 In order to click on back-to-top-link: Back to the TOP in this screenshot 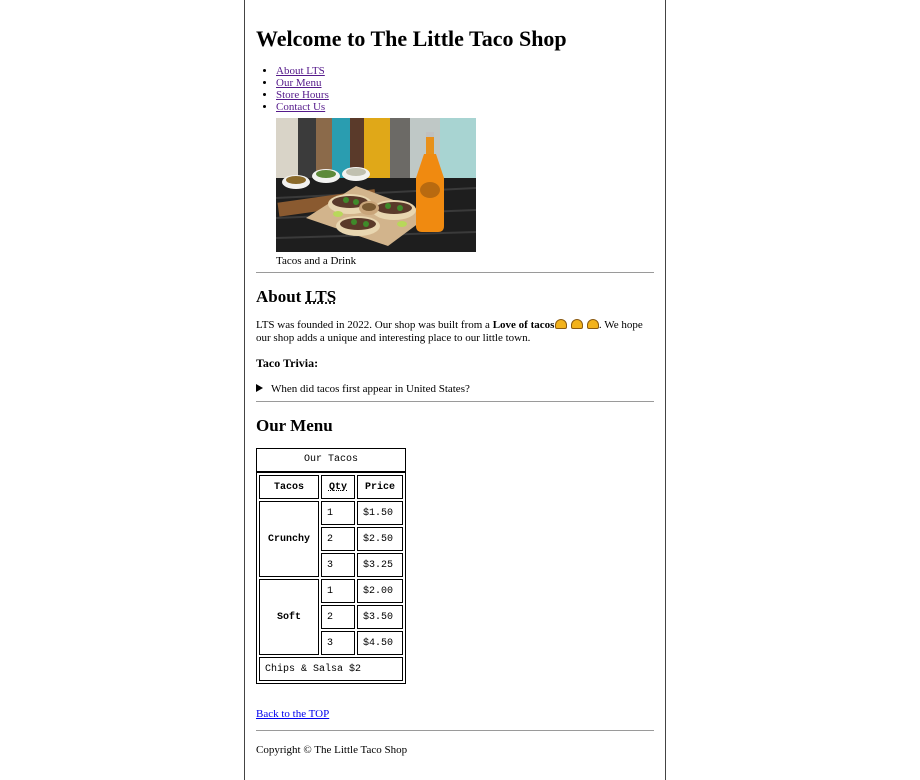, I will do `click(292, 714)`.